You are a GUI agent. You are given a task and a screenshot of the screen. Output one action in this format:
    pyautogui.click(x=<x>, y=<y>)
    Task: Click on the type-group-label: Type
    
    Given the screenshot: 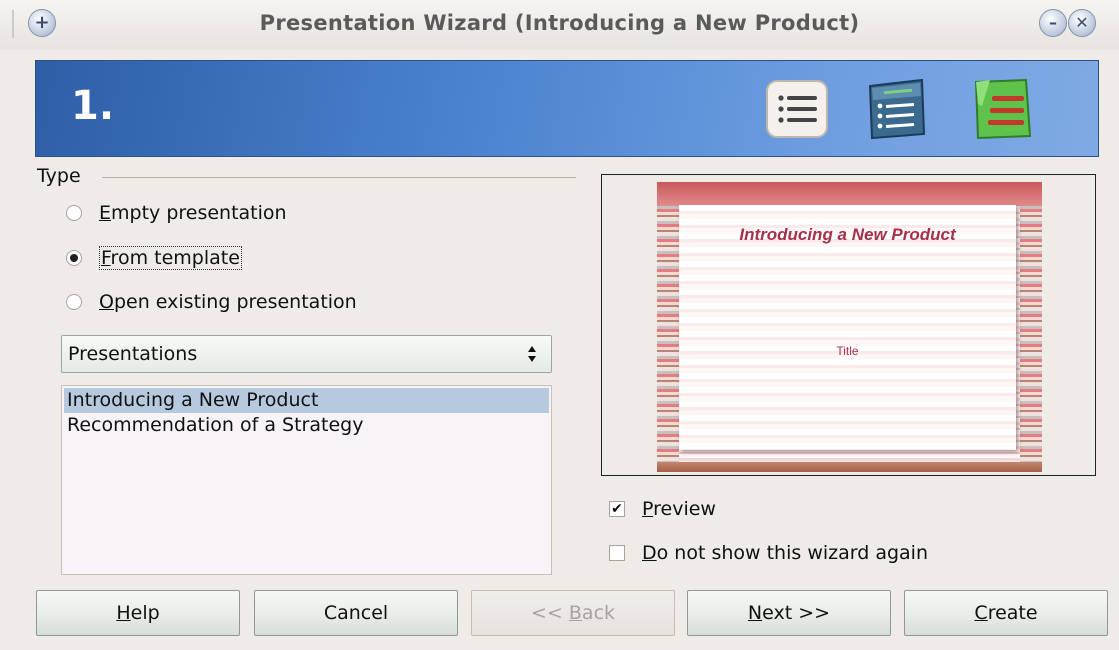 What is the action you would take?
    pyautogui.click(x=59, y=176)
    